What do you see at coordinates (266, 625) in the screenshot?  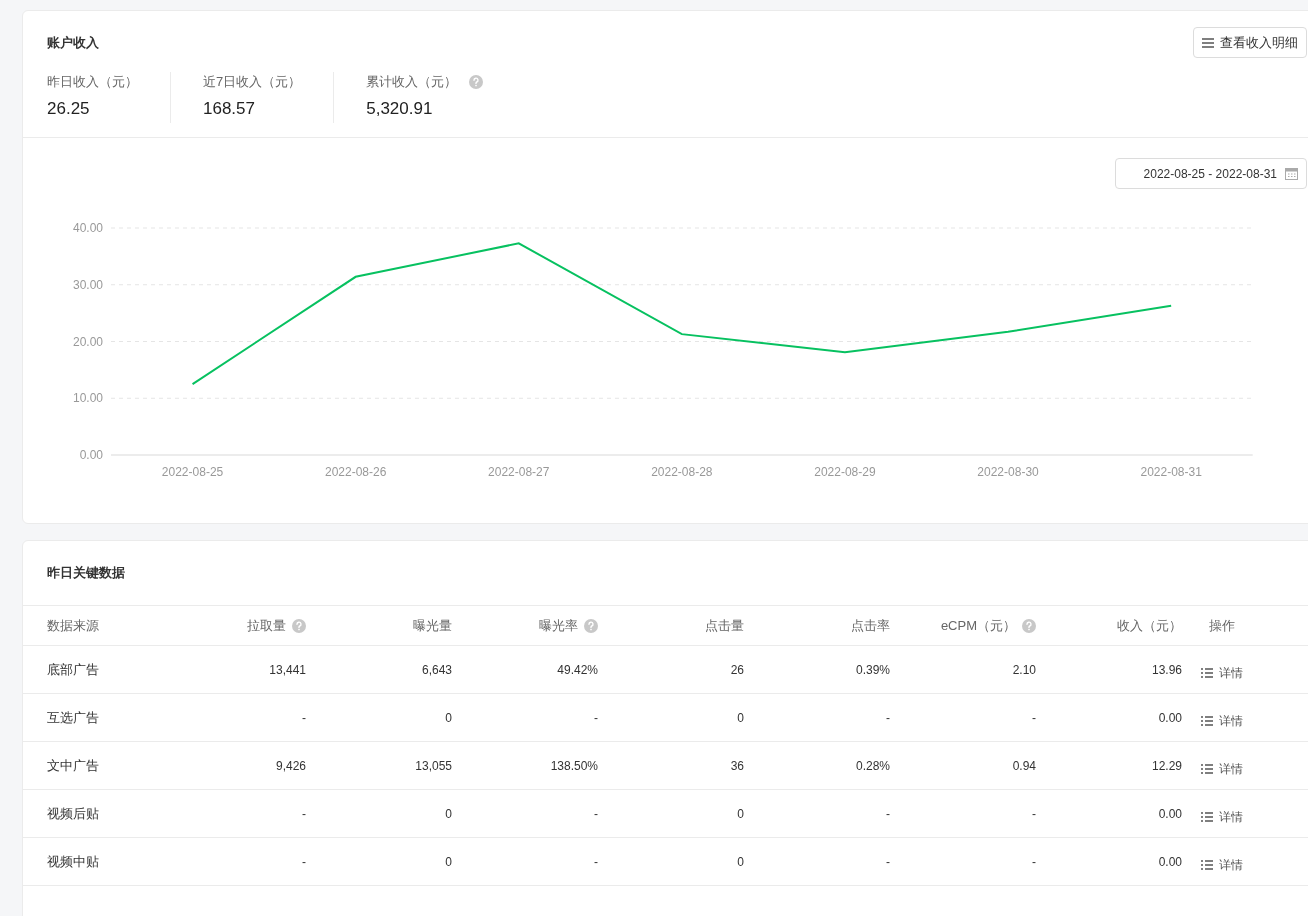 I see `column-header: 拉取量` at bounding box center [266, 625].